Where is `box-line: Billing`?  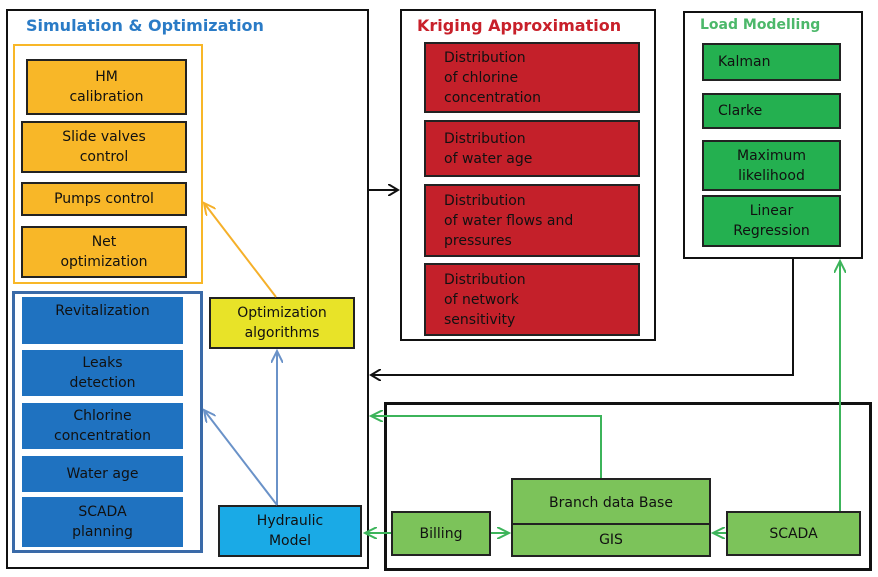
box-line: Billing is located at coordinates (441, 533).